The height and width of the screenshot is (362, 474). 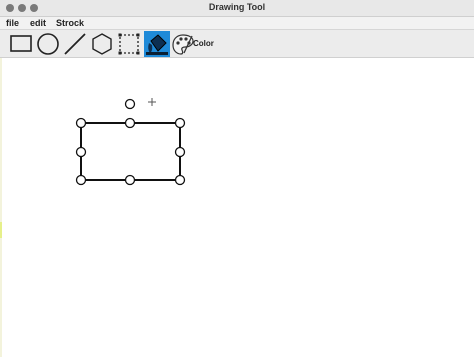 I want to click on palette-icon, so click(x=183, y=44).